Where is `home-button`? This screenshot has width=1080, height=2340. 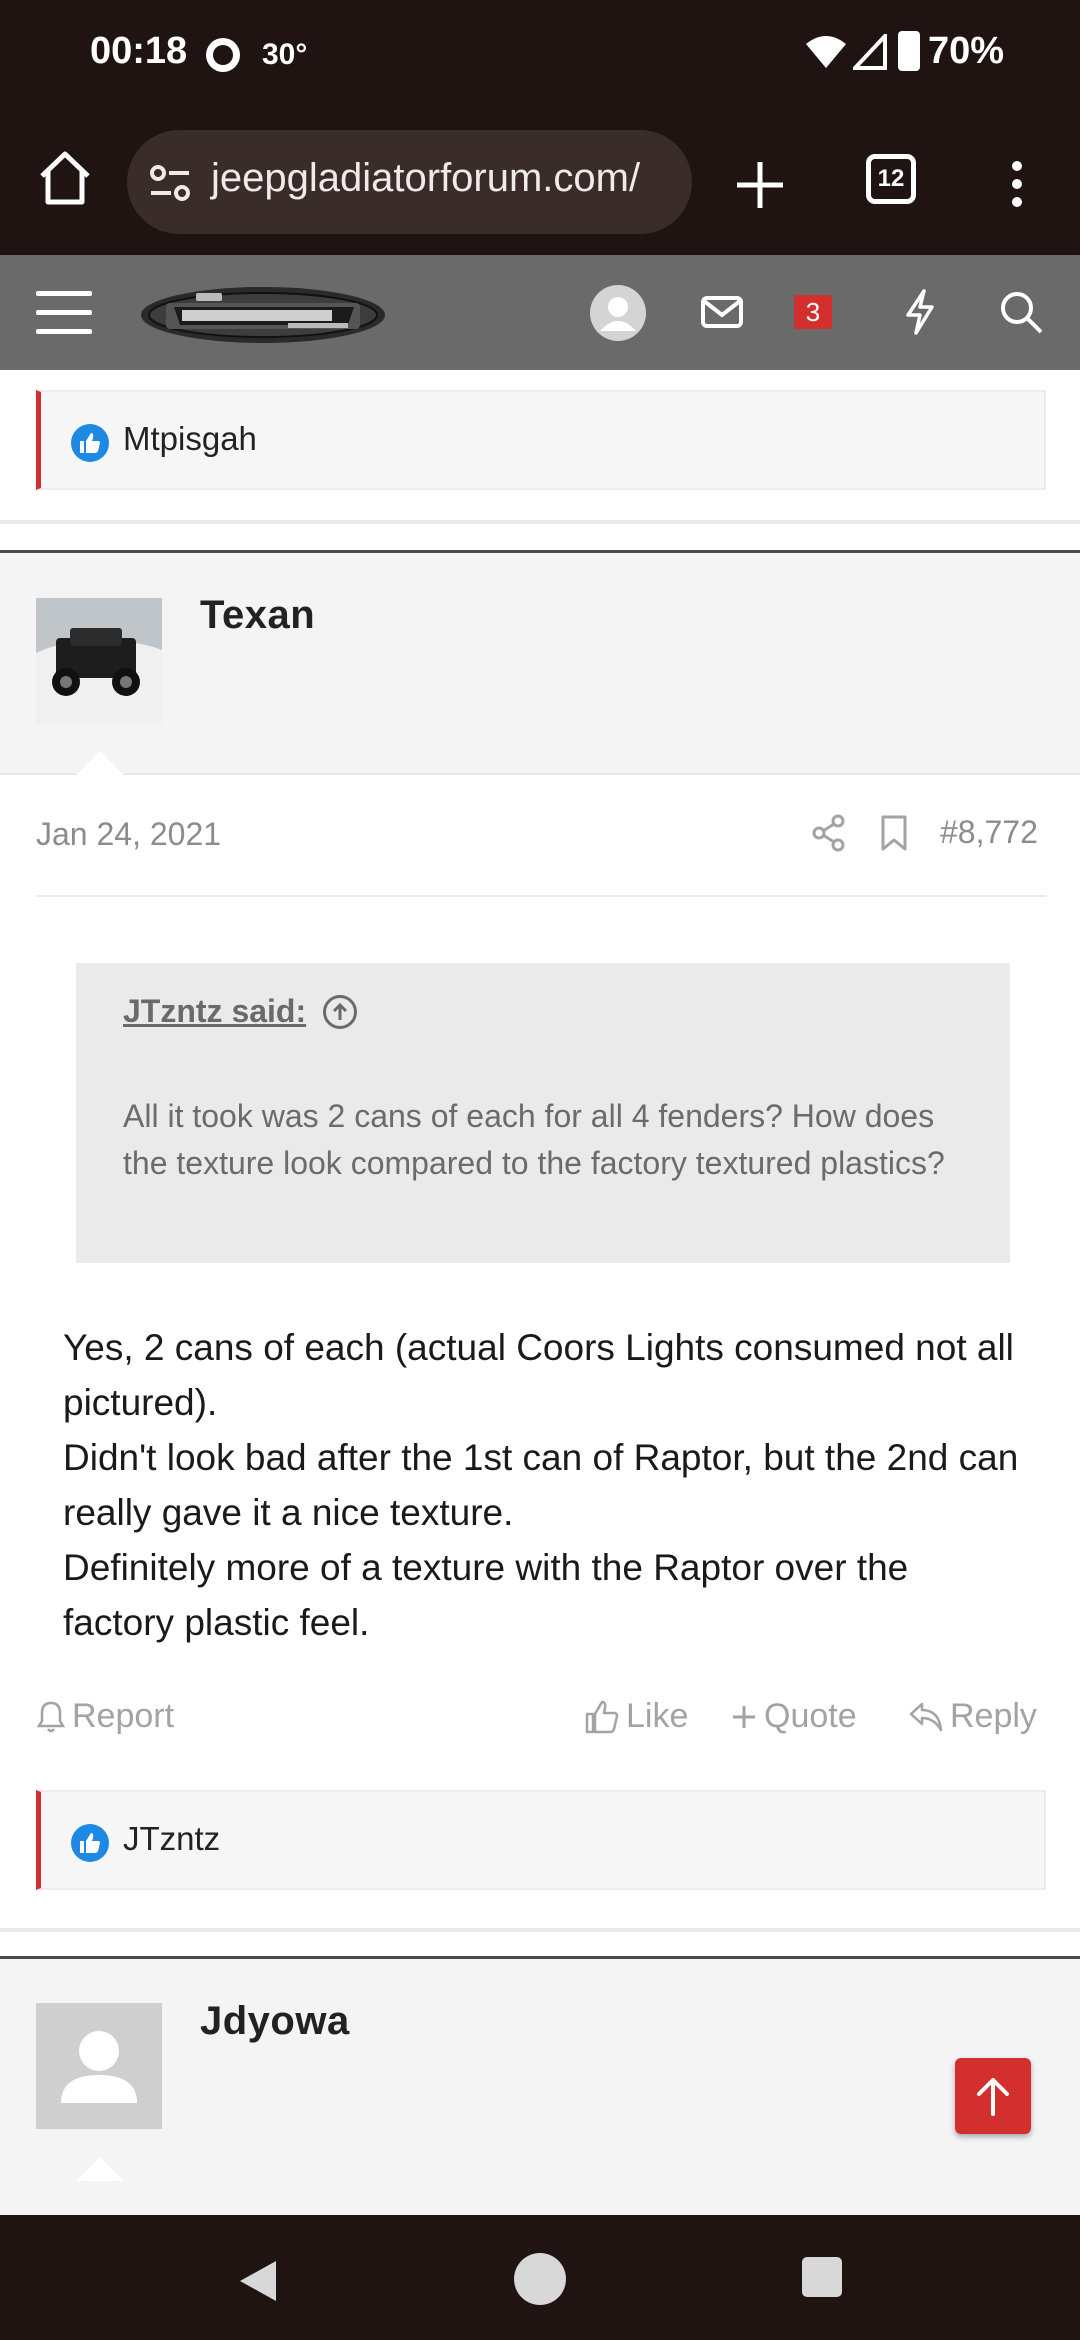 home-button is located at coordinates (540, 2279).